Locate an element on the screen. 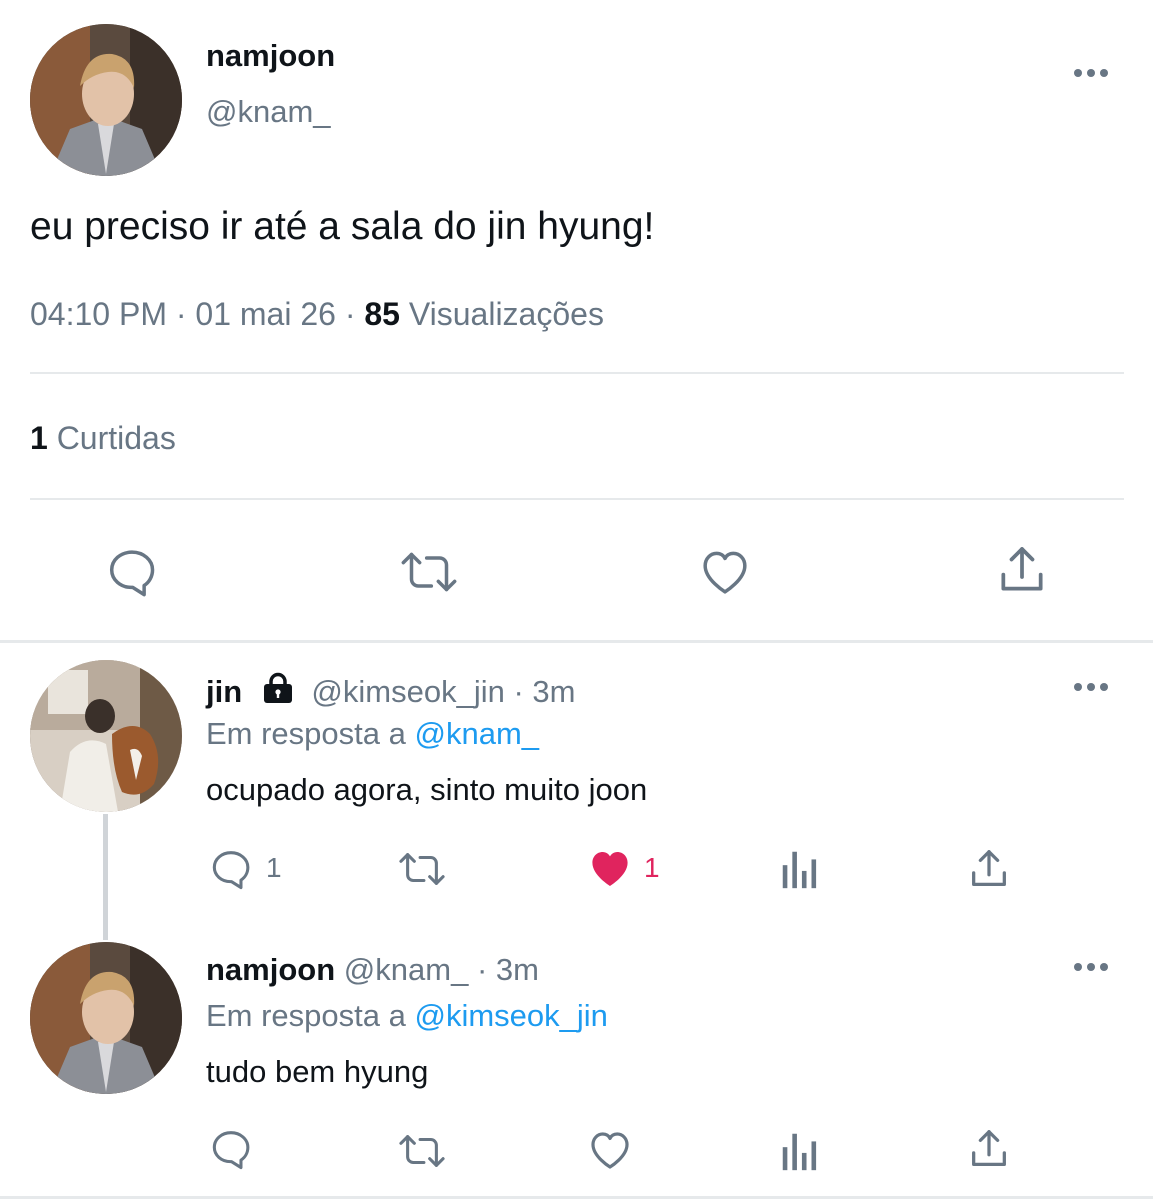 The height and width of the screenshot is (1200, 1153). tweet-meta: 04:10 PM · 01 mai 26 · 85 Visualizações is located at coordinates (317, 314).